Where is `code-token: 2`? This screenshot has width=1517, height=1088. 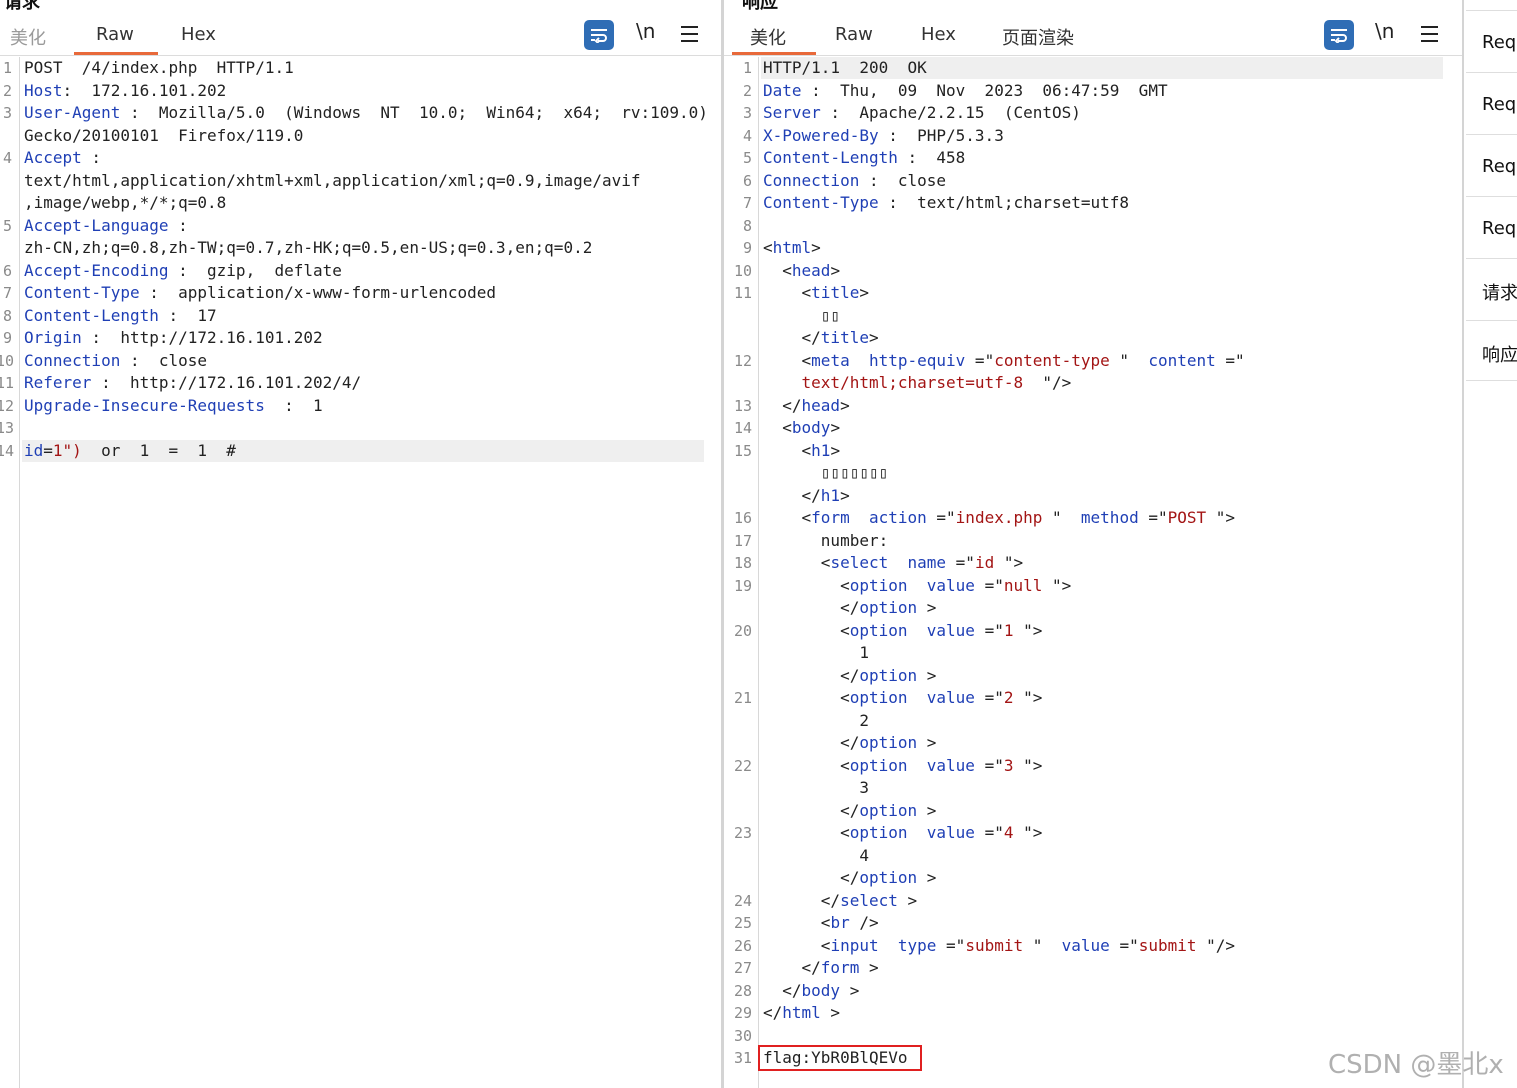 code-token: 2 is located at coordinates (816, 720).